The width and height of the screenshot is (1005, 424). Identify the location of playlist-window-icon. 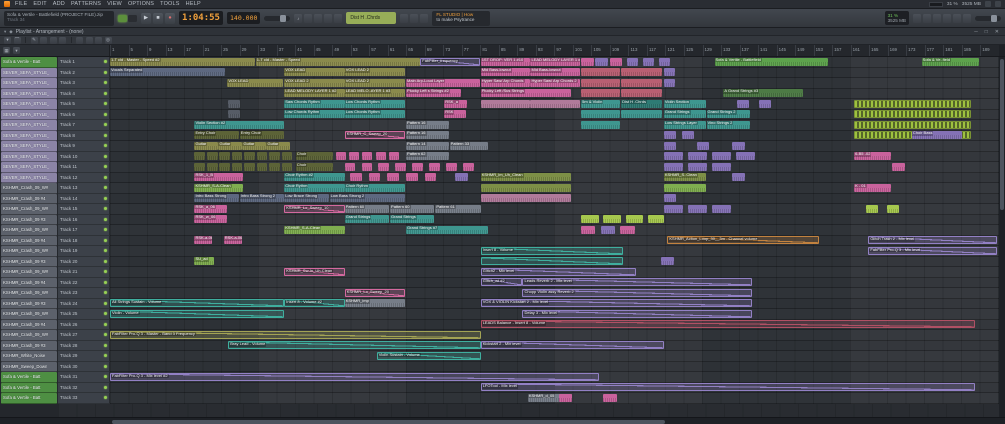
(917, 18).